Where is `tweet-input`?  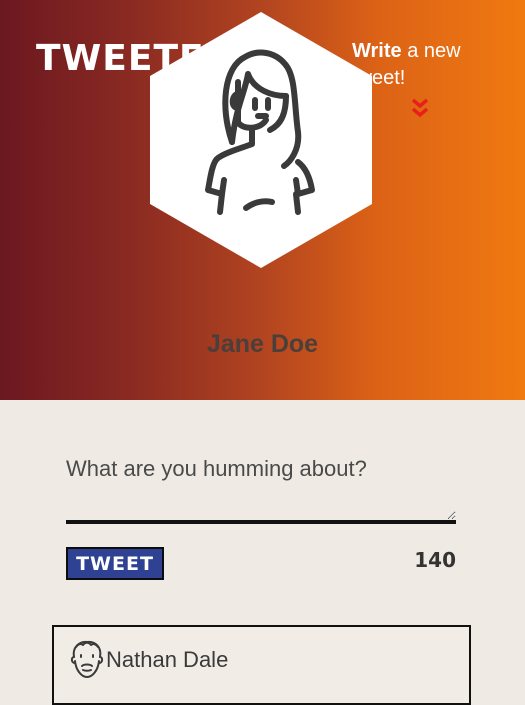
tweet-input is located at coordinates (261, 488).